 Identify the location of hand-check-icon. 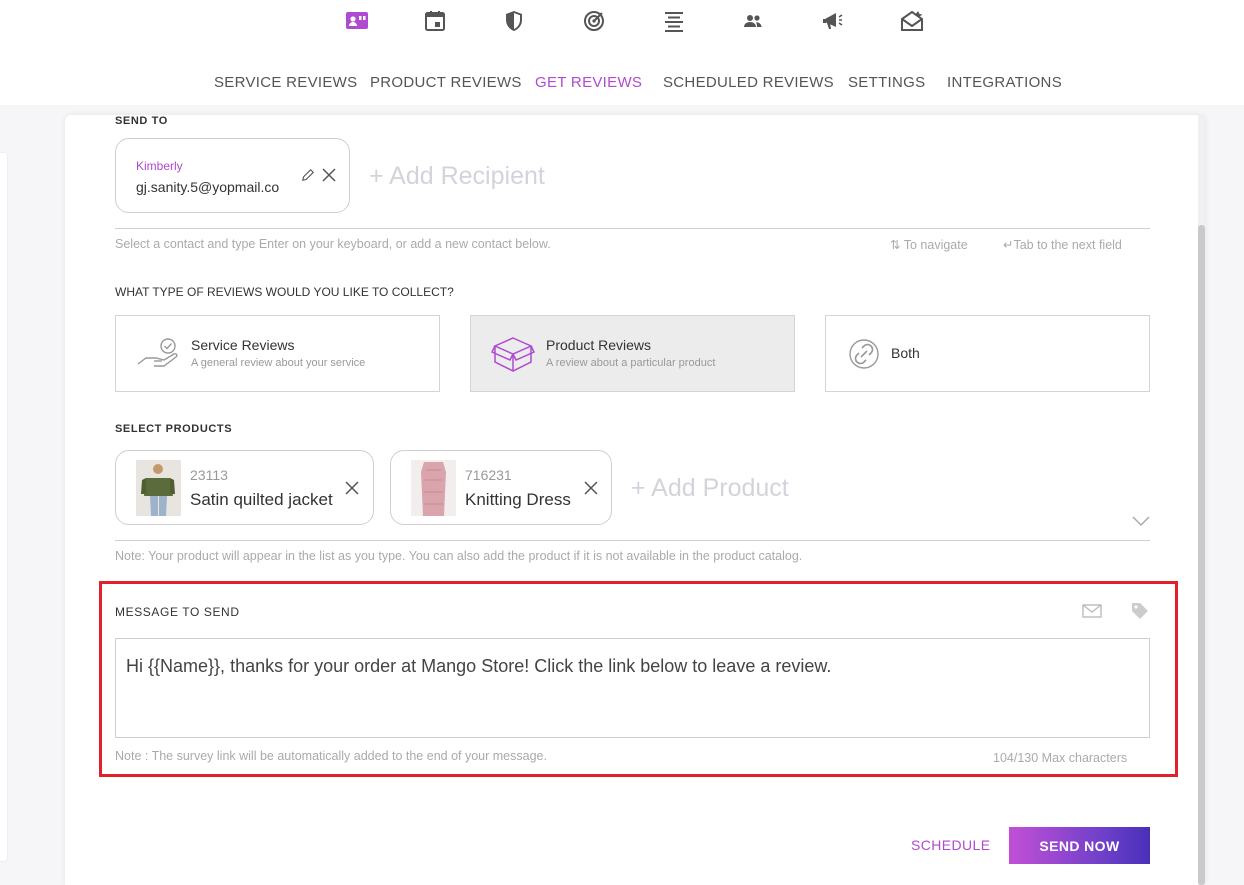
(158, 354).